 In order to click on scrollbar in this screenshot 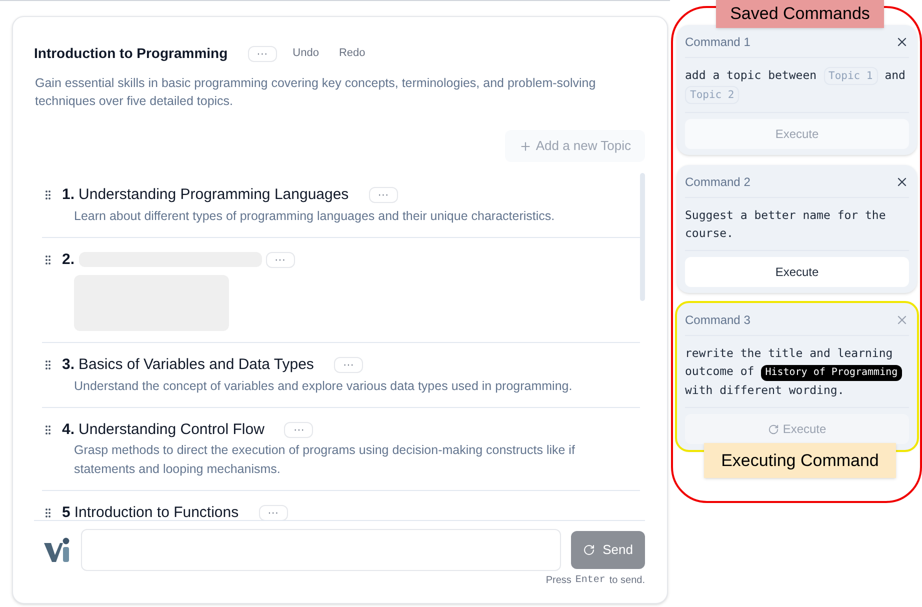, I will do `click(642, 237)`.